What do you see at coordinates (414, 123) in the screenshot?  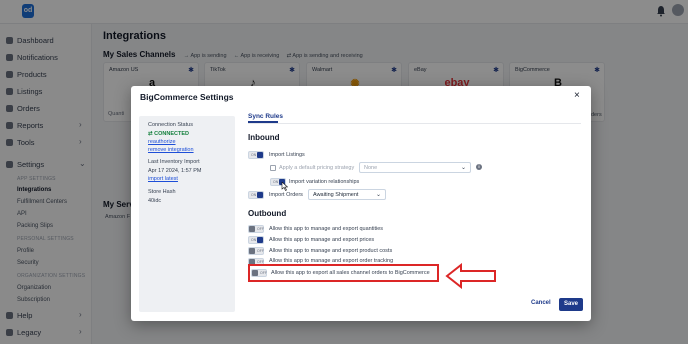 I see `tab-divider` at bounding box center [414, 123].